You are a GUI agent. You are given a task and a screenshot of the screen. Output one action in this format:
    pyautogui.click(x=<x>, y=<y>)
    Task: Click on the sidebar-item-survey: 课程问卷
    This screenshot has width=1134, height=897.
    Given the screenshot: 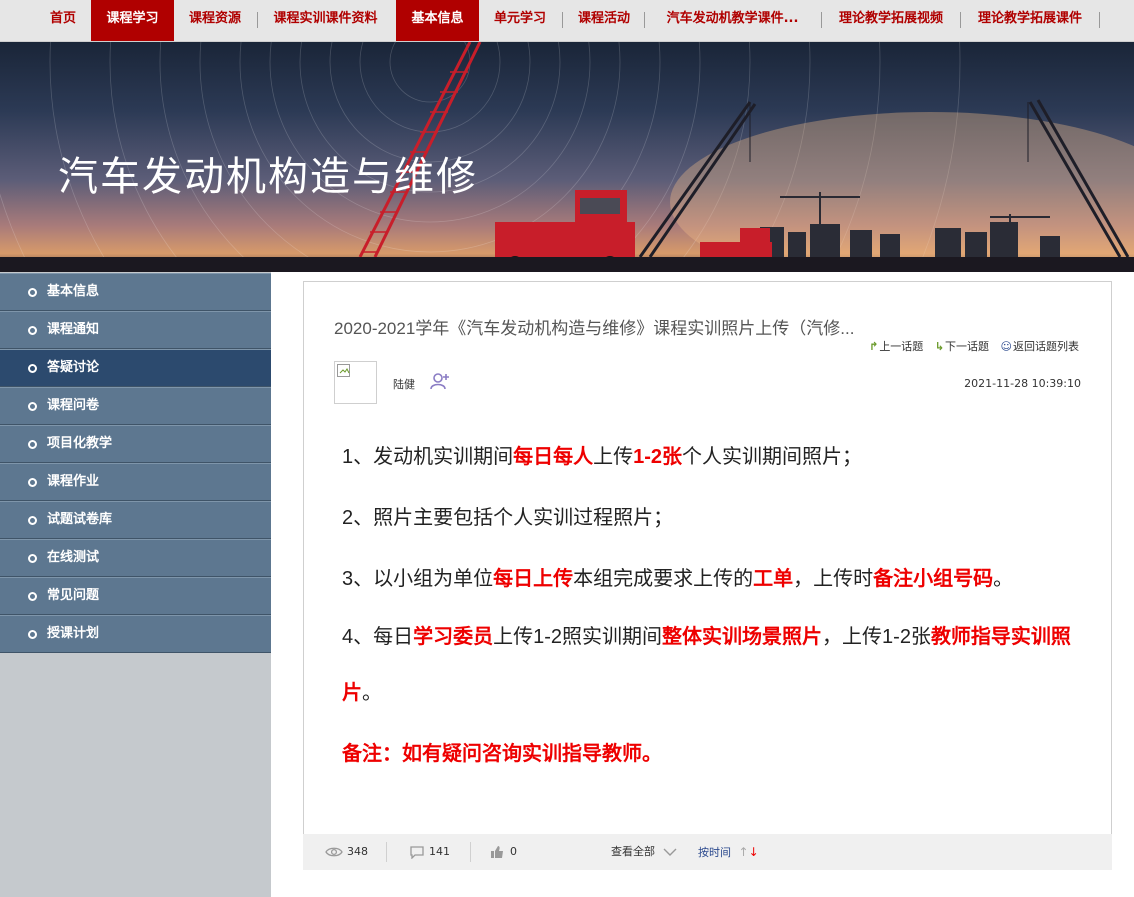 What is the action you would take?
    pyautogui.click(x=135, y=406)
    